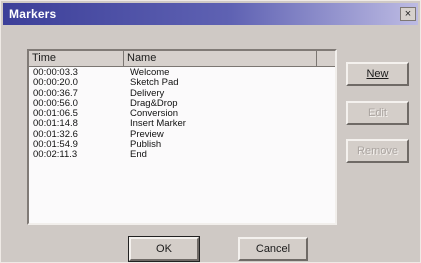 This screenshot has width=421, height=263. What do you see at coordinates (33, 14) in the screenshot?
I see `window-title: Markers` at bounding box center [33, 14].